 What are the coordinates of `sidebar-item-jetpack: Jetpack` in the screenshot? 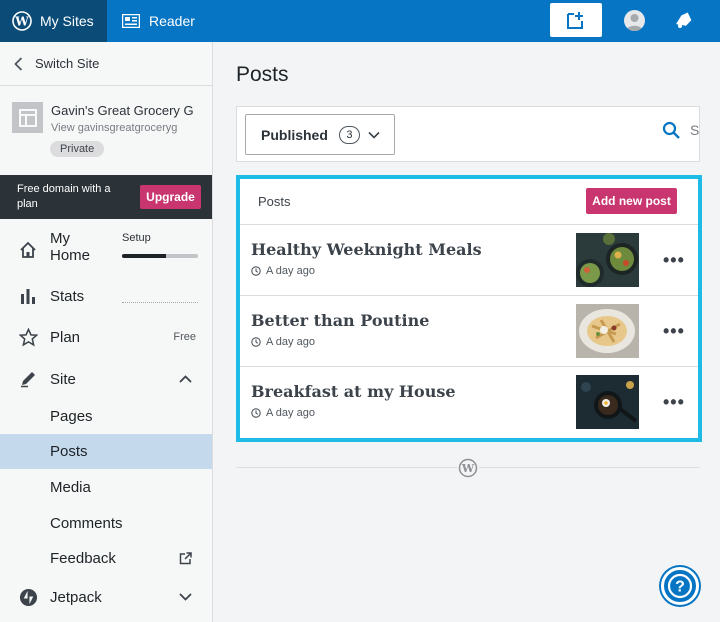 It's located at (106, 597).